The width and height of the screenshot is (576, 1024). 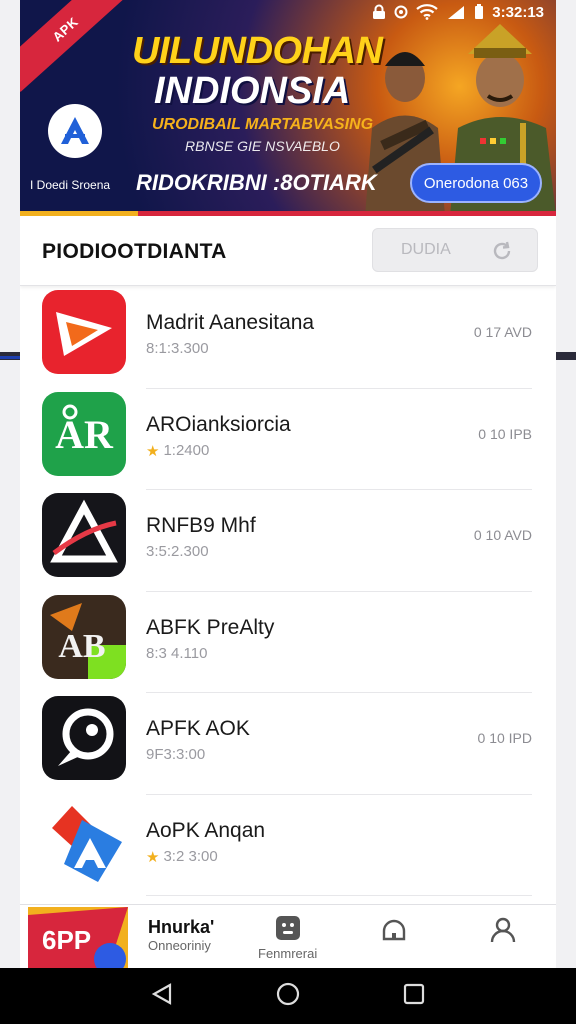 What do you see at coordinates (182, 857) in the screenshot?
I see `app-subtitle: ★ 3:2 3:00` at bounding box center [182, 857].